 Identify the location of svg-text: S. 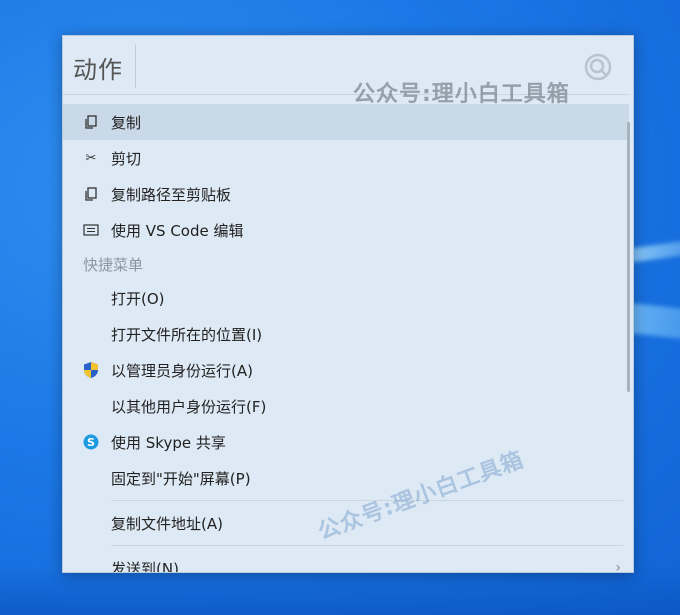
(91, 442).